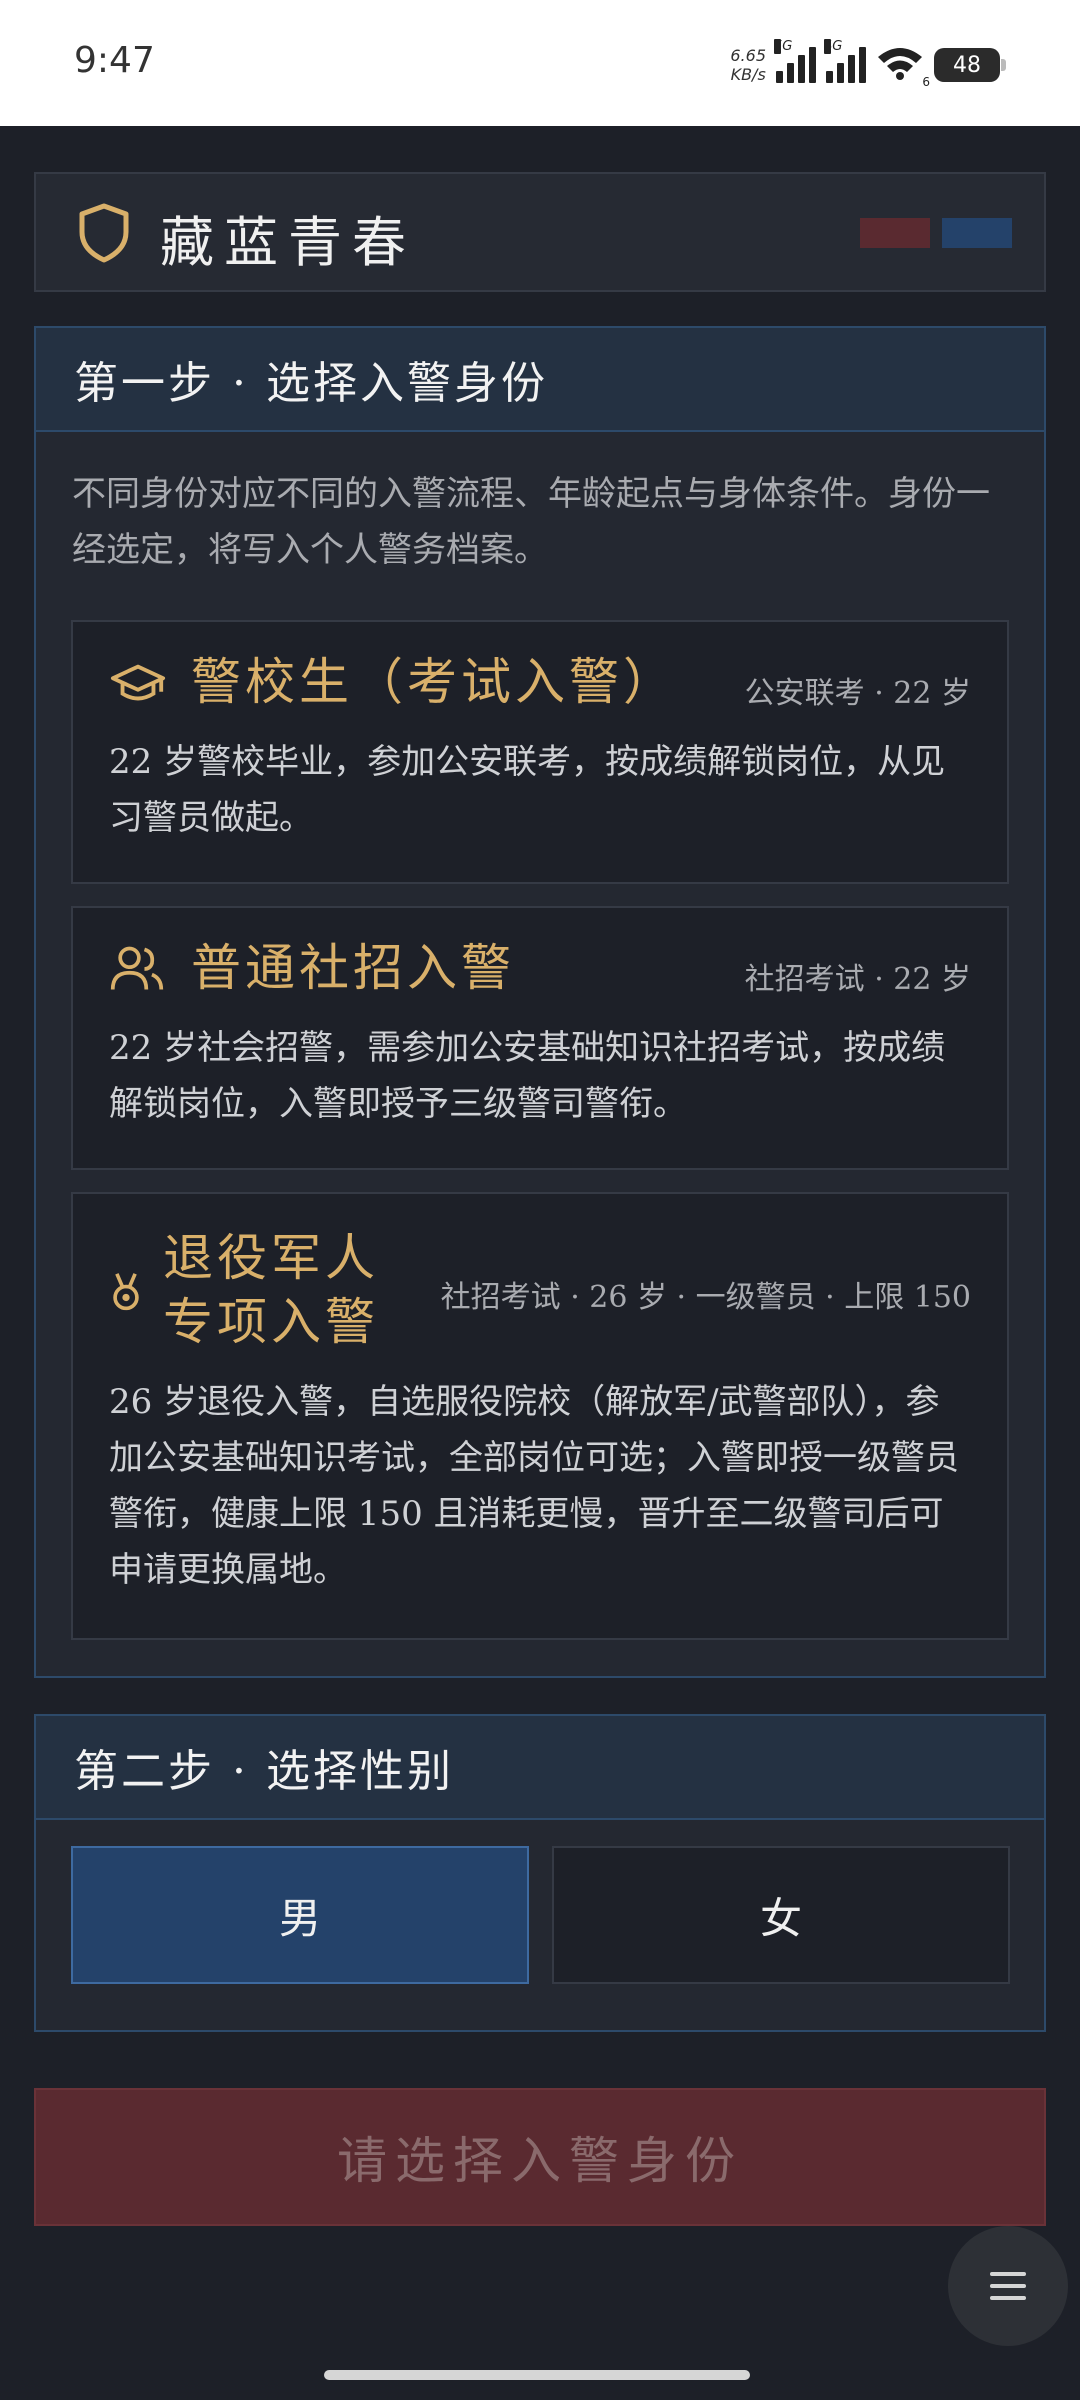 The width and height of the screenshot is (1080, 2400). What do you see at coordinates (970, 65) in the screenshot?
I see `battery-icon: 48` at bounding box center [970, 65].